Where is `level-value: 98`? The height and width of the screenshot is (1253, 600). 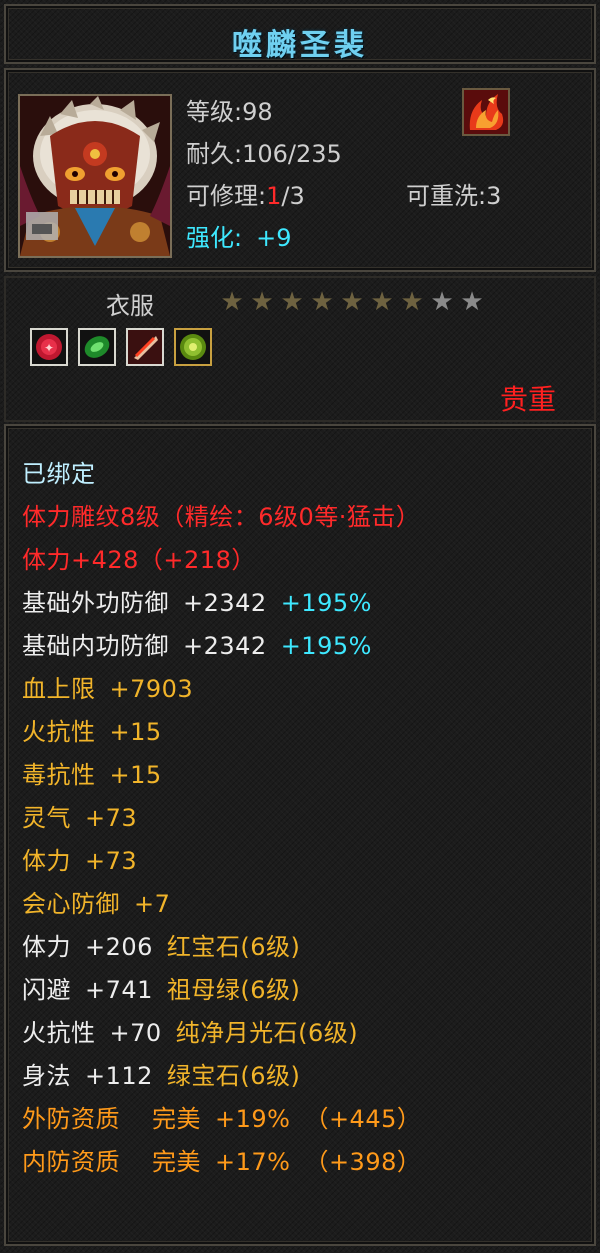 level-value: 98 is located at coordinates (257, 112).